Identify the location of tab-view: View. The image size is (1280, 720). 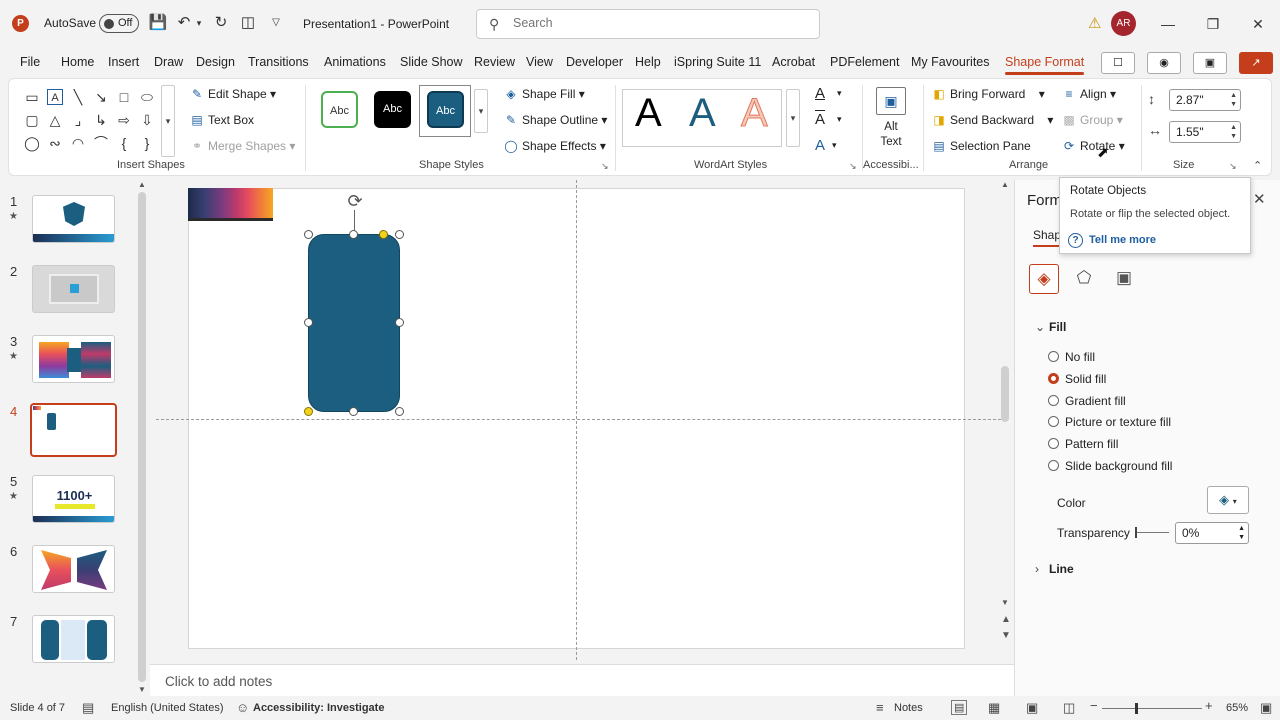
(539, 62).